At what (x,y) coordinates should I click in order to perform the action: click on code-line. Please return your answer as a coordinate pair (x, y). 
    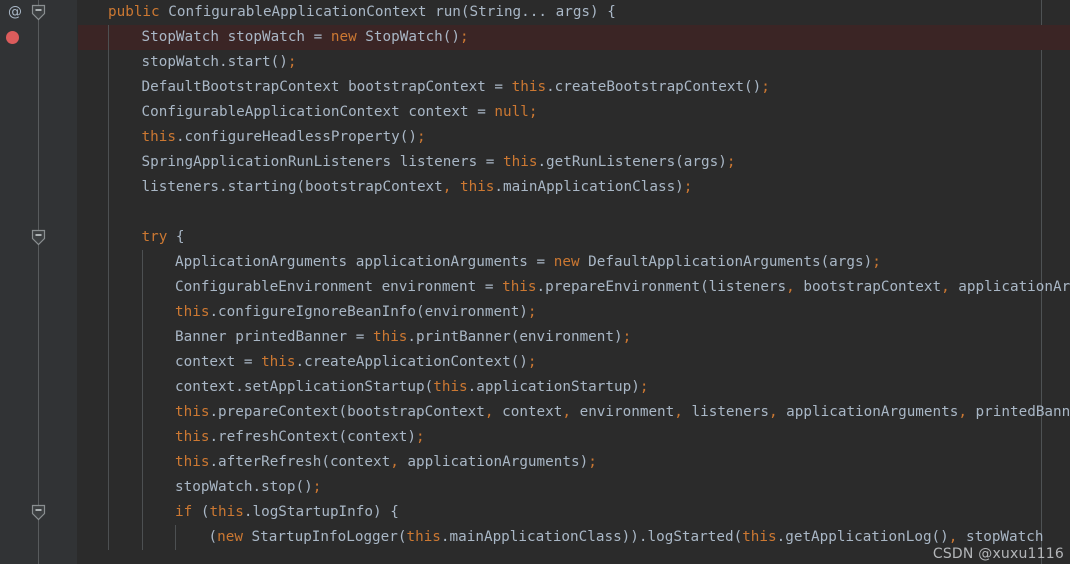
    Looking at the image, I should click on (574, 212).